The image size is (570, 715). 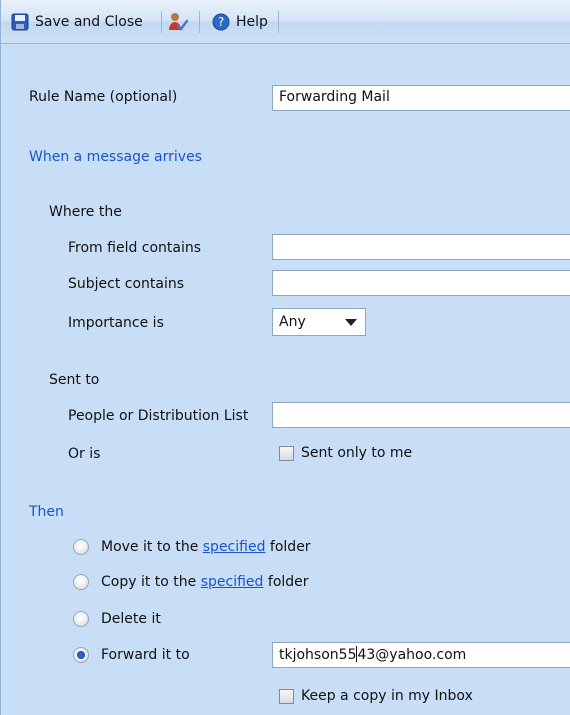 I want to click on help-button: ? Help, so click(x=243, y=22).